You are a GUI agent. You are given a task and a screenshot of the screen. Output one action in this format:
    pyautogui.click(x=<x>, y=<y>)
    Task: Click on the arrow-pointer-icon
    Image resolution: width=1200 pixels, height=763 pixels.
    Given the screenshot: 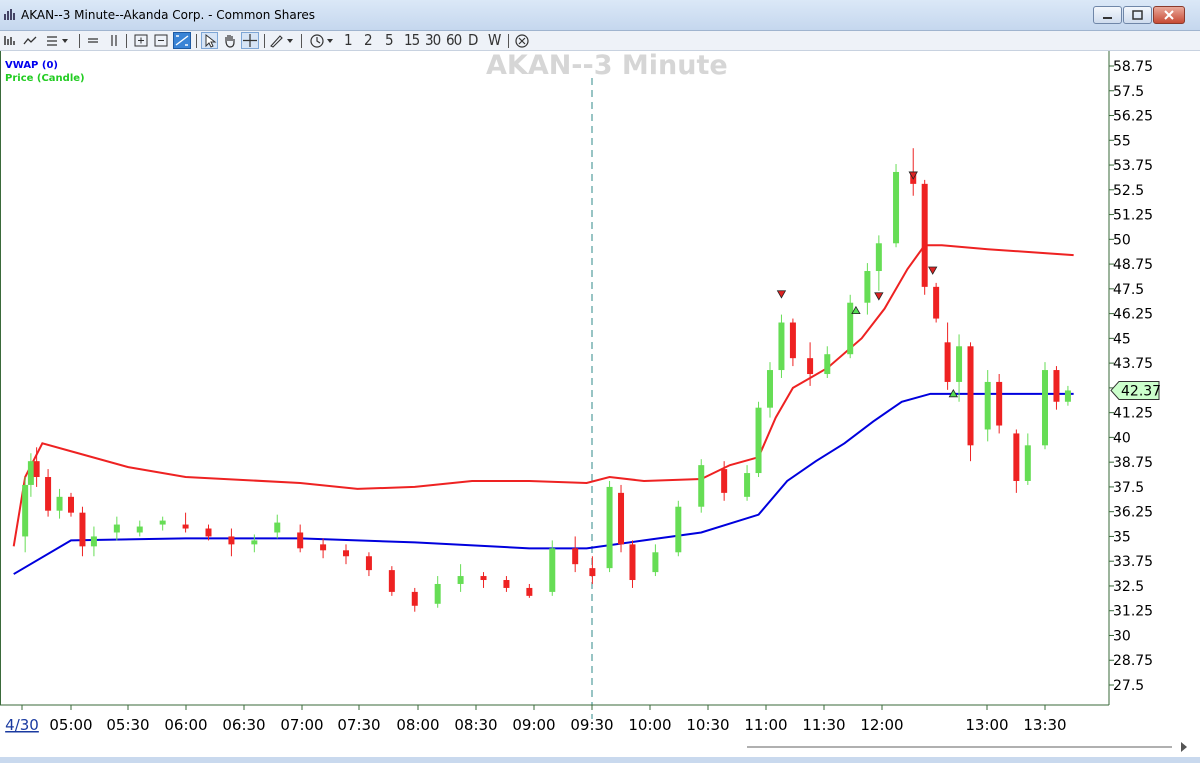 What is the action you would take?
    pyautogui.click(x=211, y=40)
    